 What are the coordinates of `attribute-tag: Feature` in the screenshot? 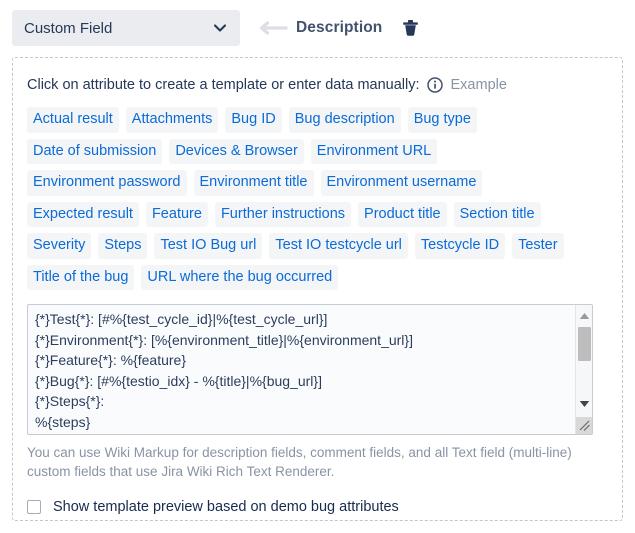 It's located at (176, 214).